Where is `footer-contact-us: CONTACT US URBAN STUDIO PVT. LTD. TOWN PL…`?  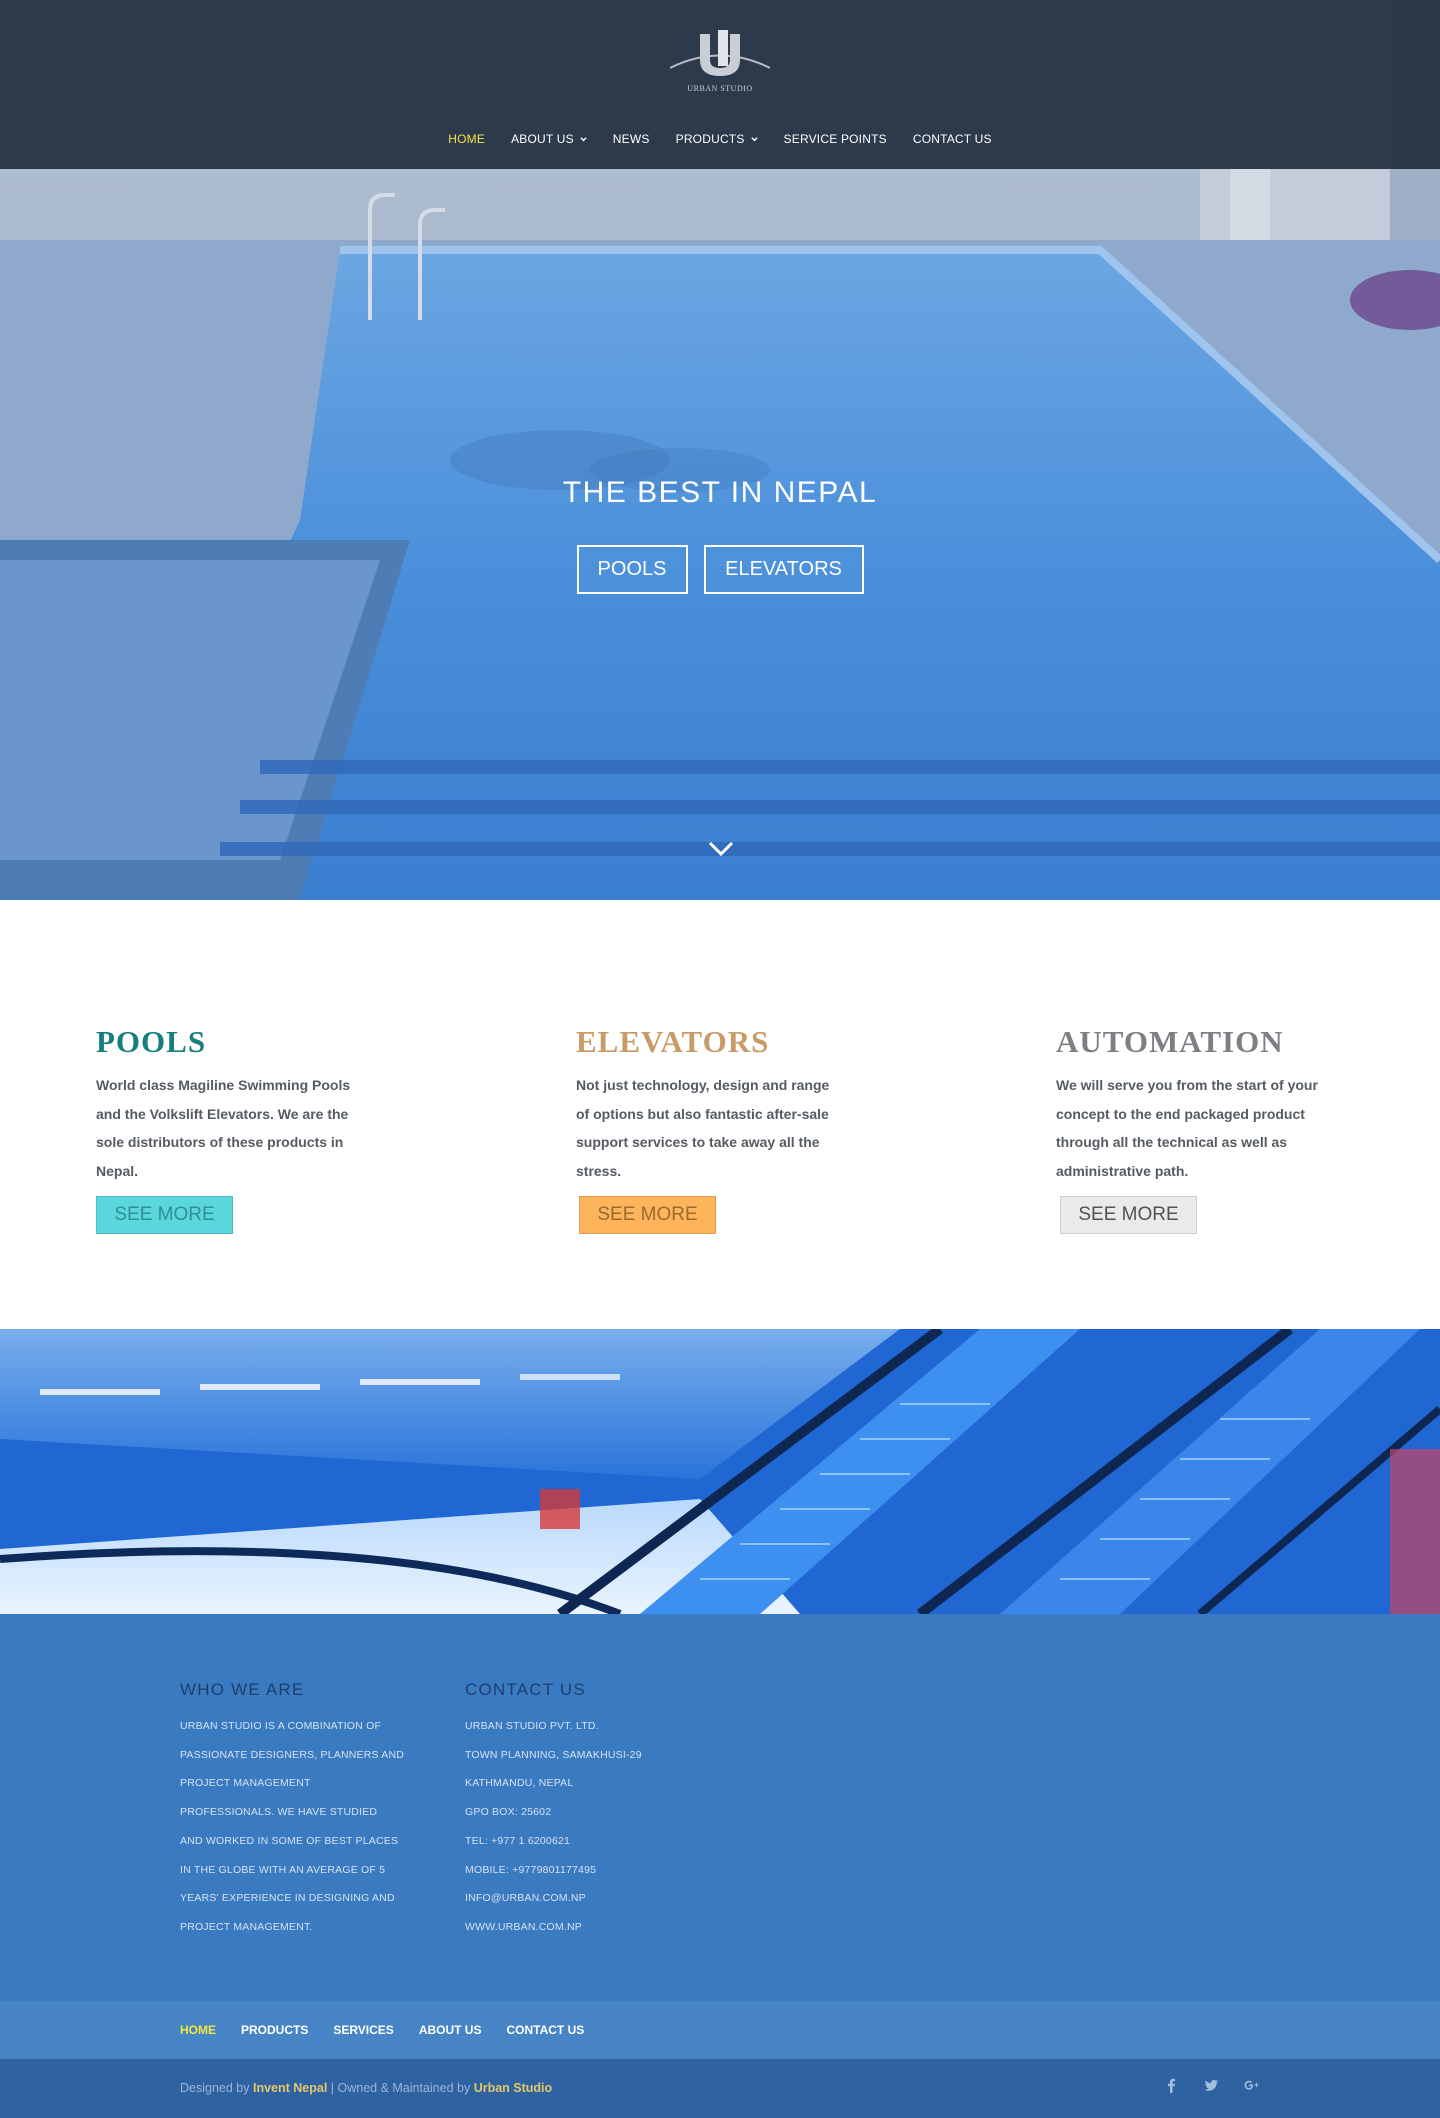 footer-contact-us: CONTACT US URBAN STUDIO PVT. LTD. TOWN PL… is located at coordinates (580, 1811).